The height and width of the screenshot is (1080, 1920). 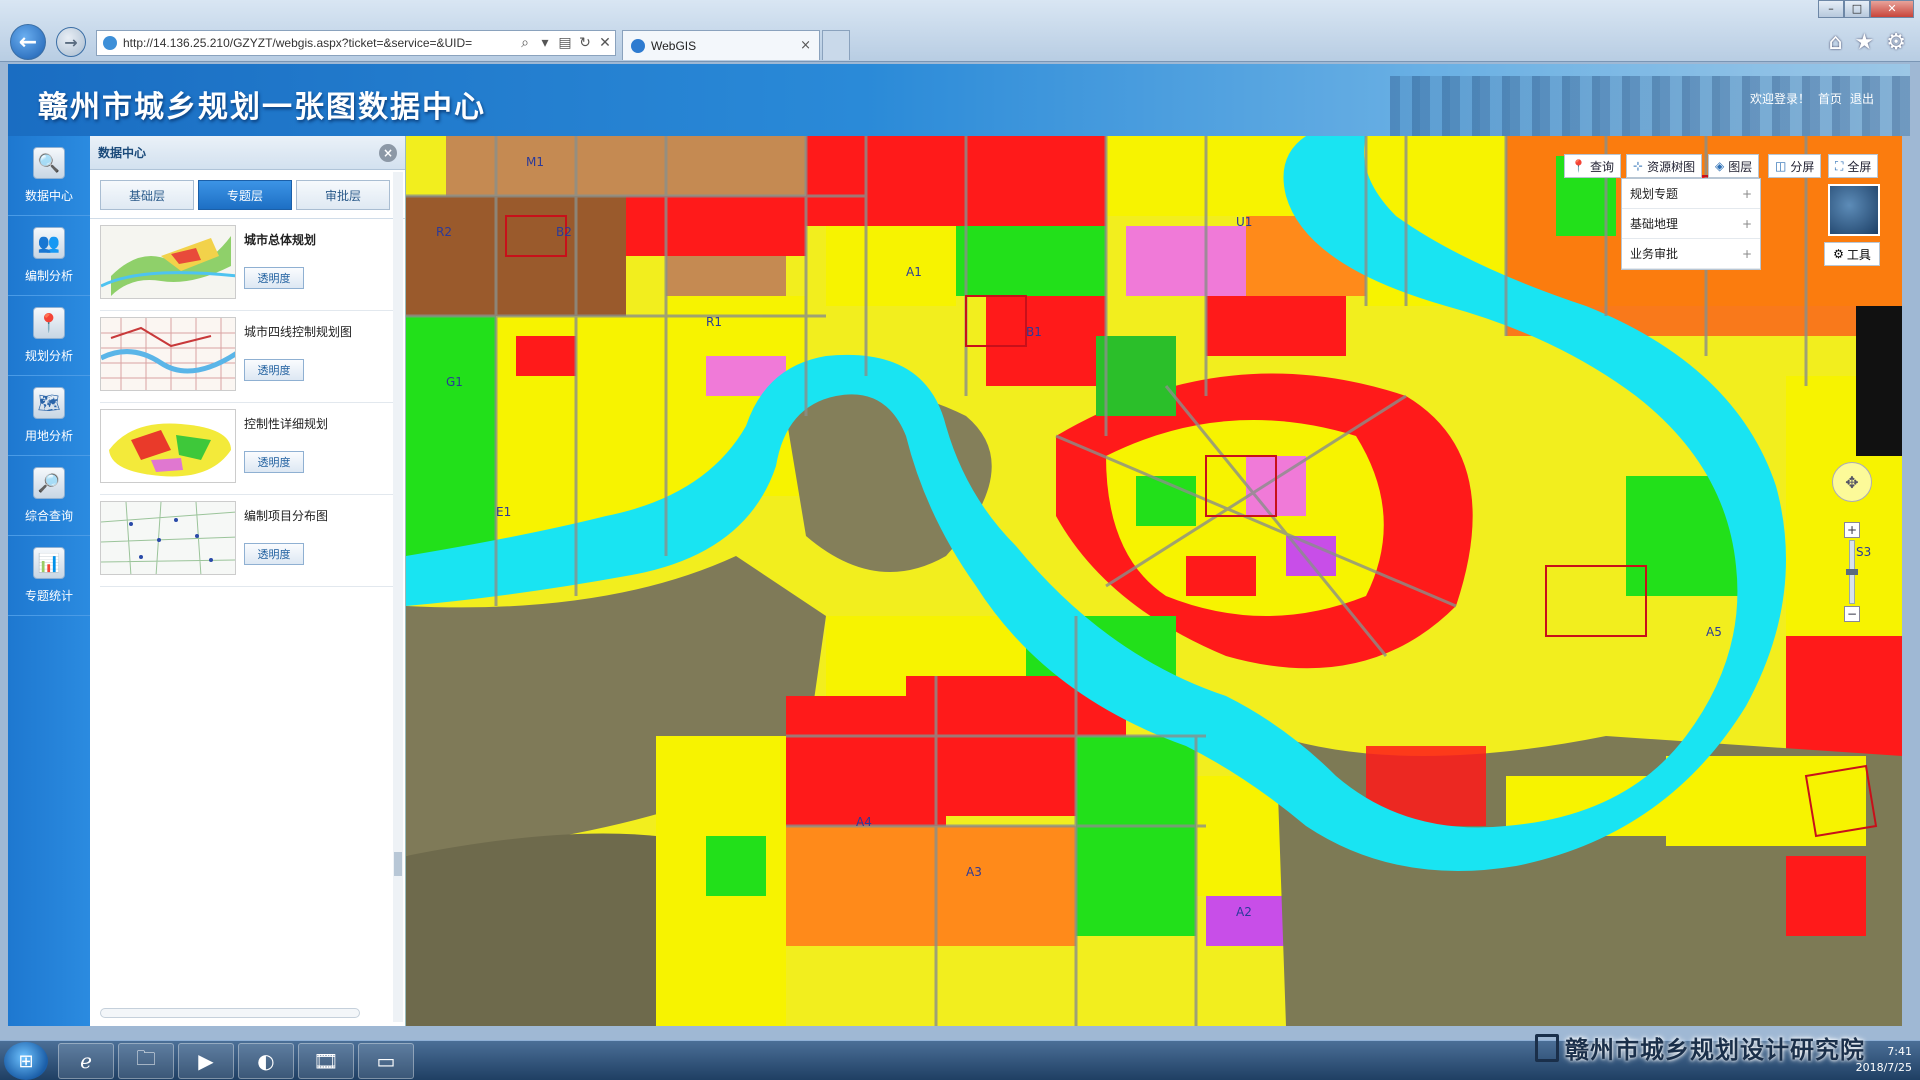 What do you see at coordinates (1862, 98) in the screenshot?
I see `logout-link: 退出` at bounding box center [1862, 98].